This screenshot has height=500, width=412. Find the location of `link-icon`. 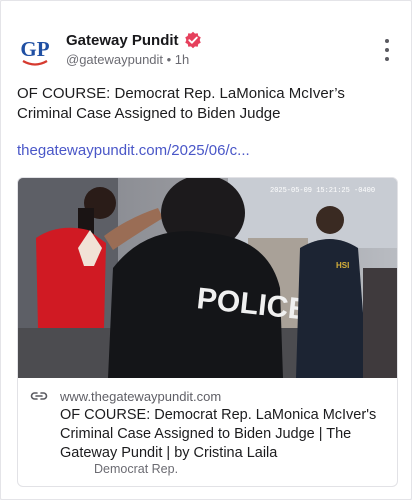

link-icon is located at coordinates (39, 396).